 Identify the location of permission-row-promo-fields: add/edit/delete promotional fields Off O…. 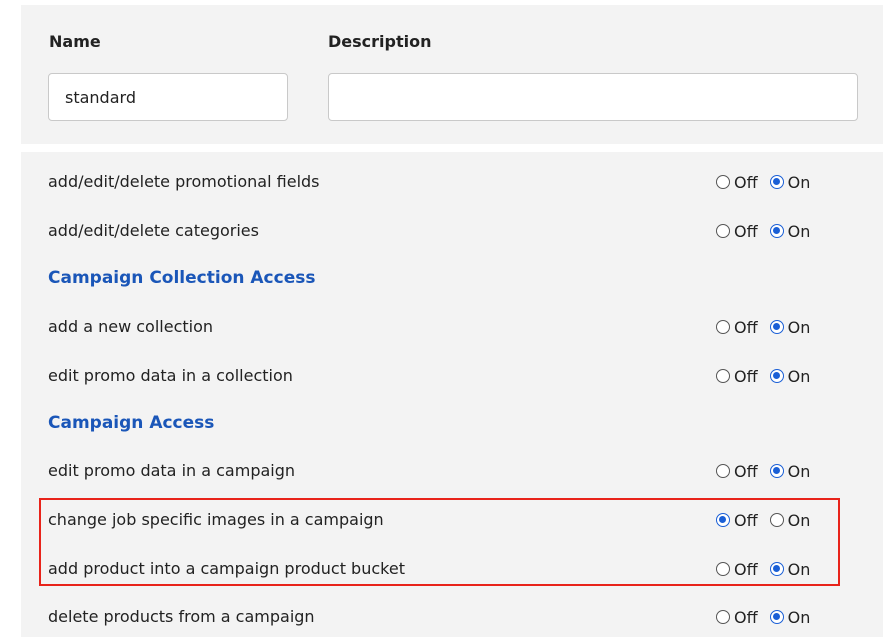
(448, 182).